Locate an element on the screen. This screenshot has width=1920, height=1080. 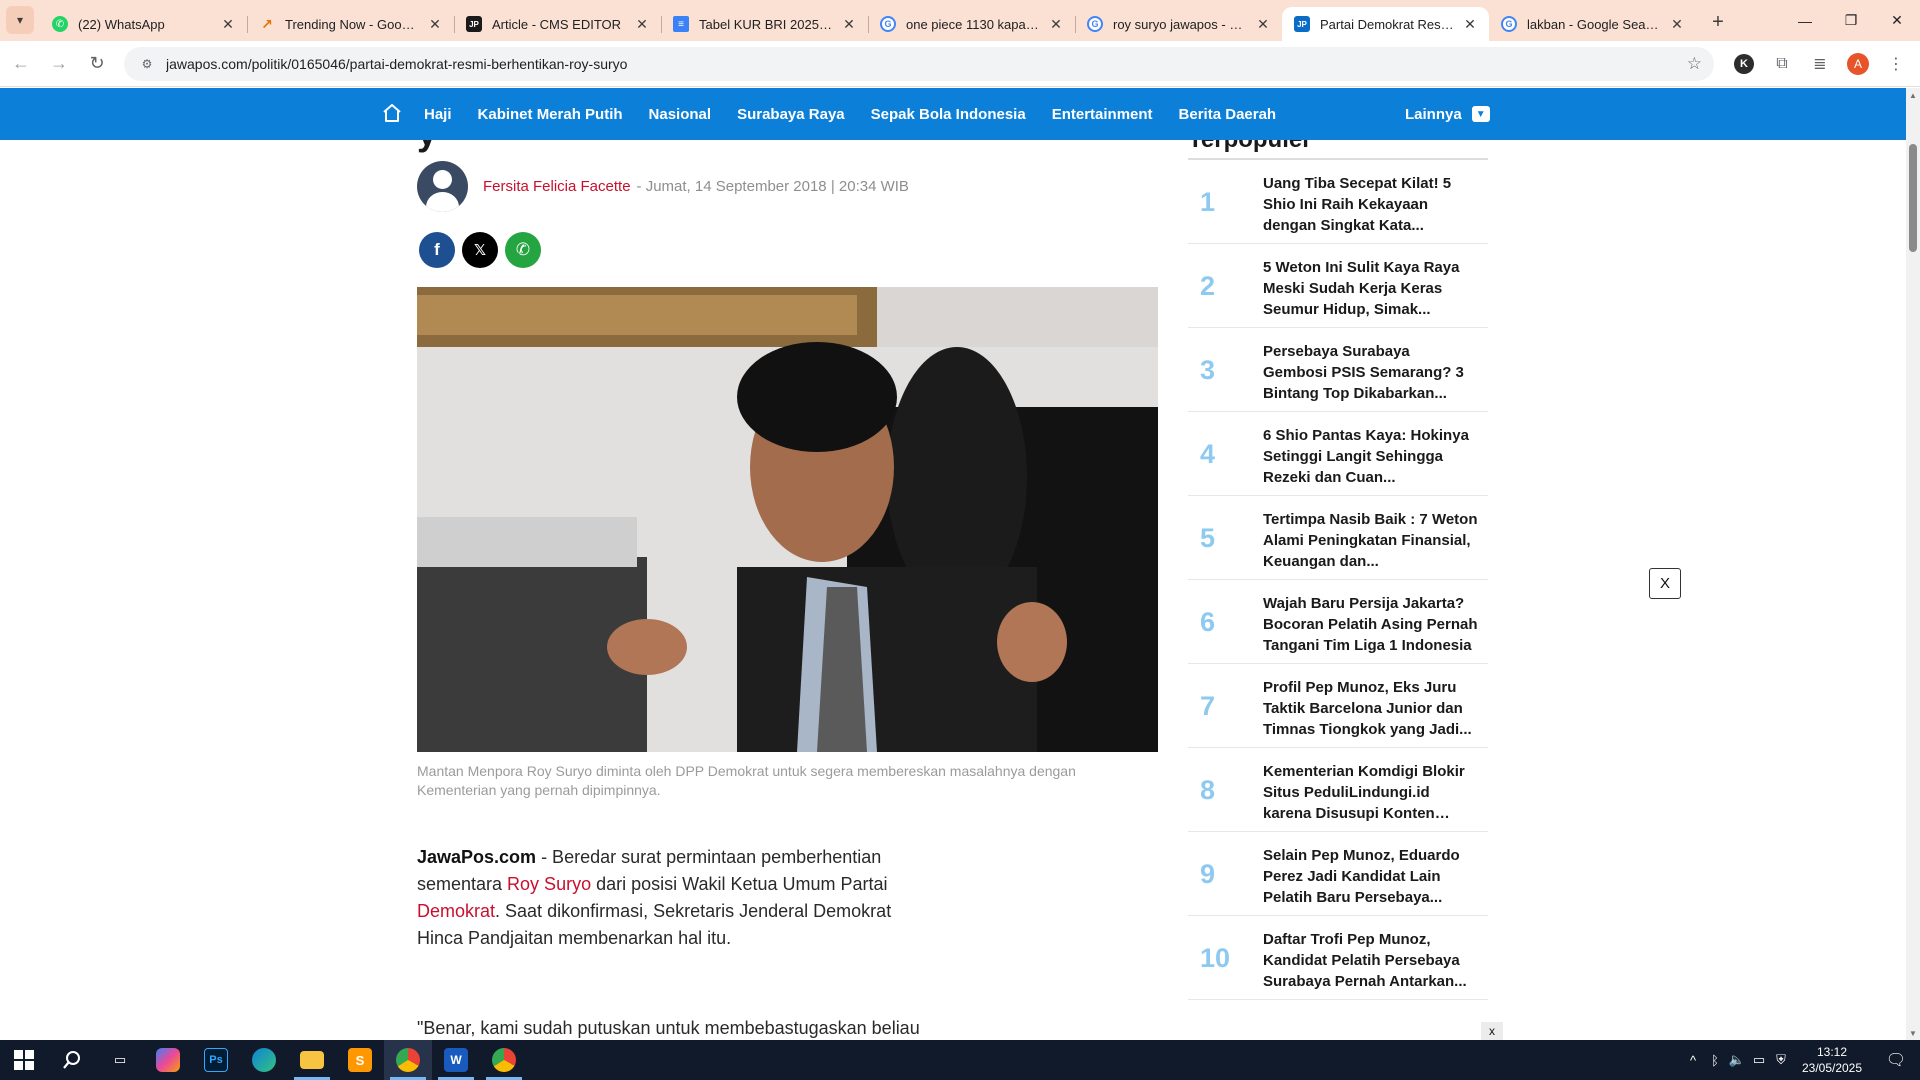
chrome-profile-button is located at coordinates (504, 1060).